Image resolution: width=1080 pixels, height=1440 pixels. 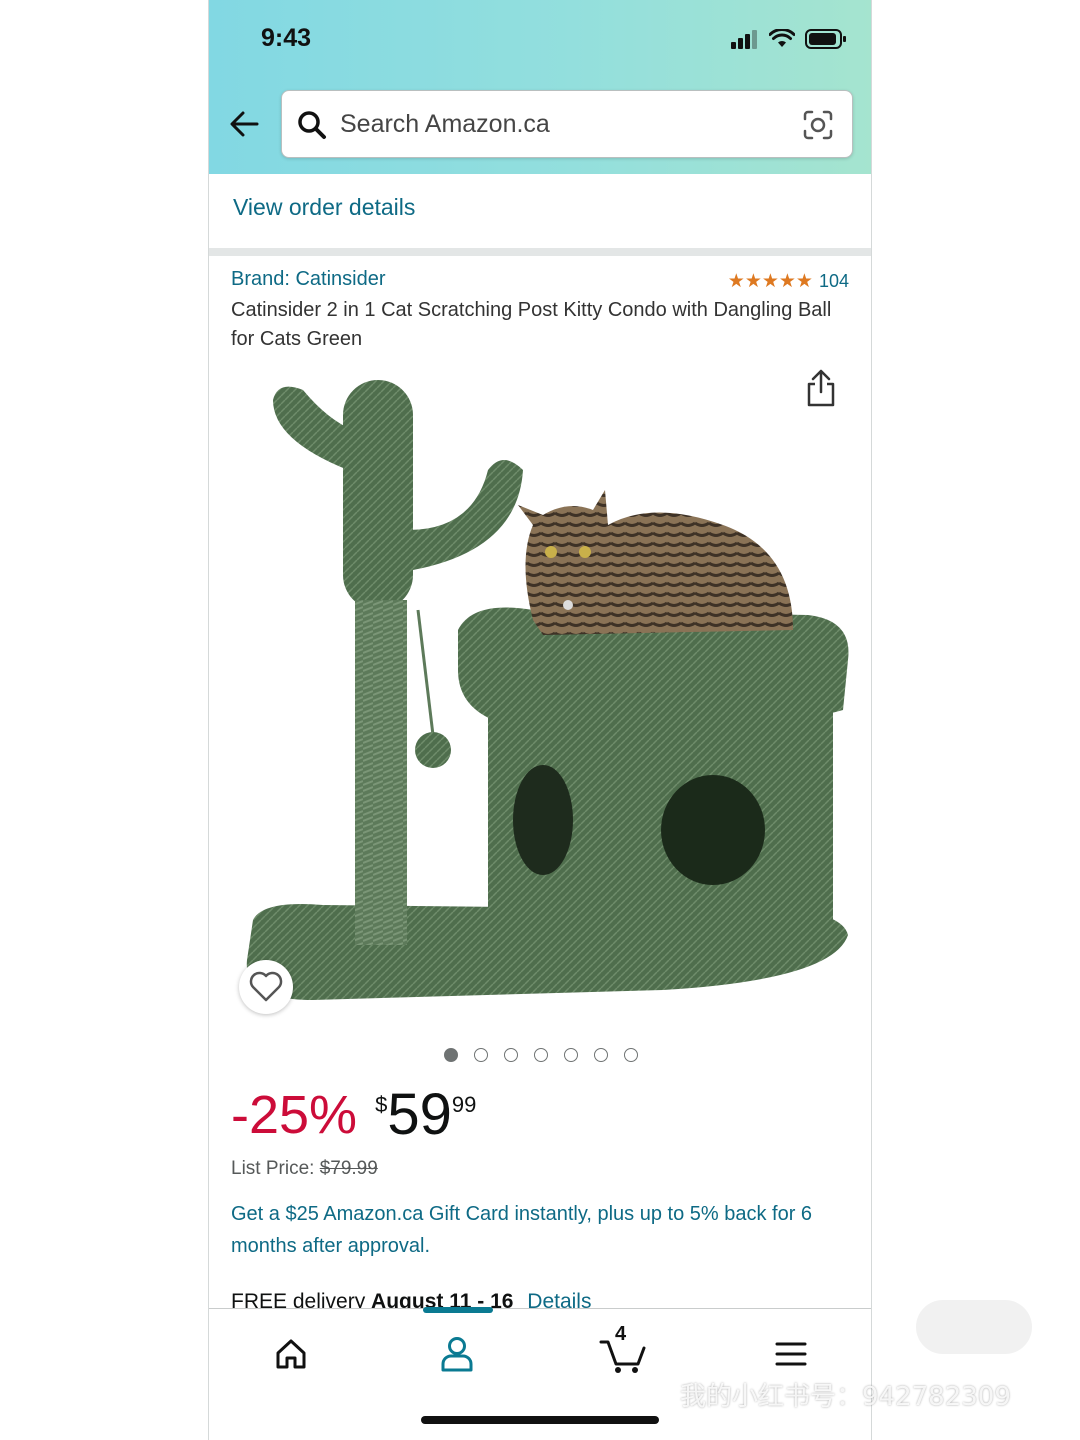 What do you see at coordinates (540, 252) in the screenshot?
I see `section-divider` at bounding box center [540, 252].